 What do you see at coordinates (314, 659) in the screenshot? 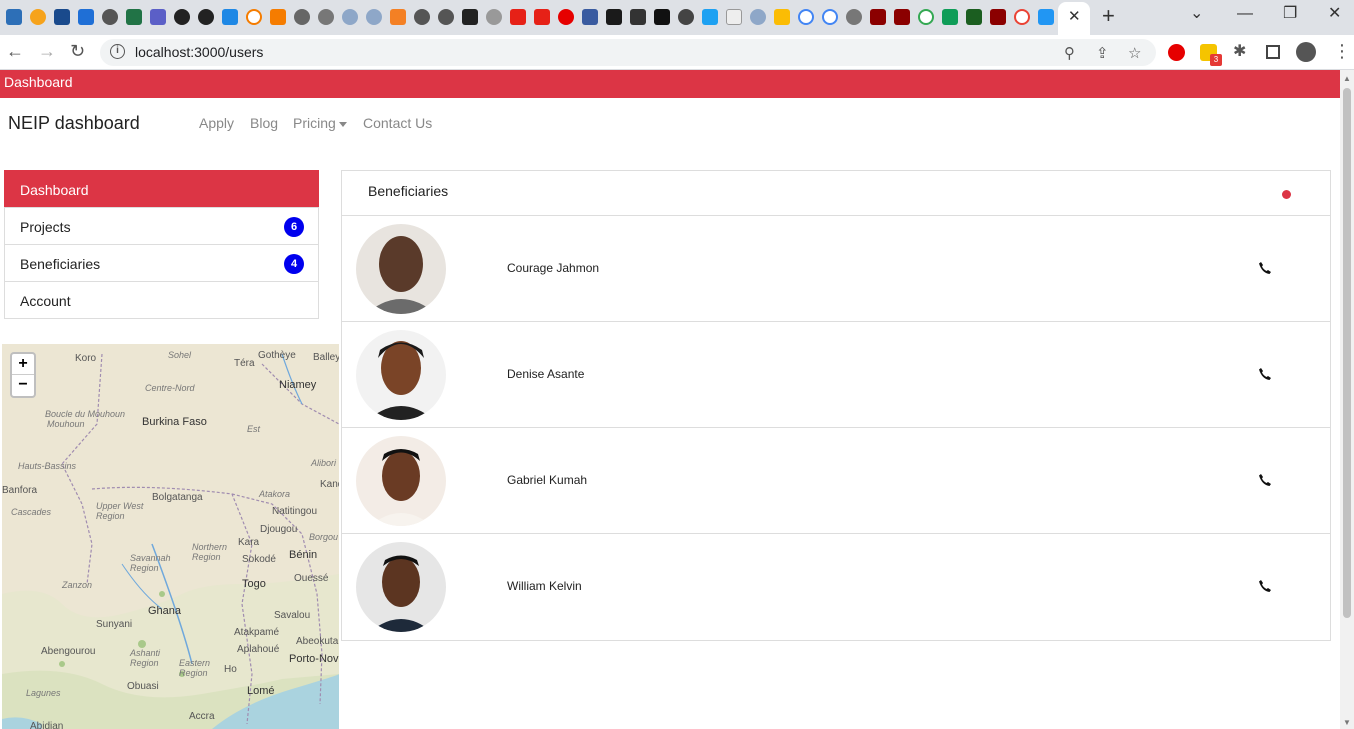
I see `map-label: Porto-Novo` at bounding box center [314, 659].